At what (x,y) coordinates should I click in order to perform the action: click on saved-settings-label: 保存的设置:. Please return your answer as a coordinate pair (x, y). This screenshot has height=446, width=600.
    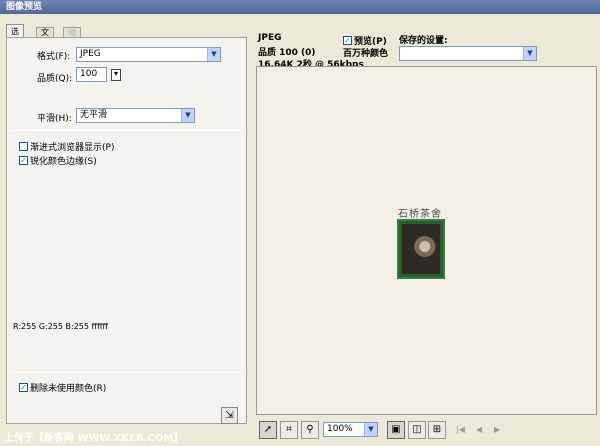
    Looking at the image, I should click on (423, 41).